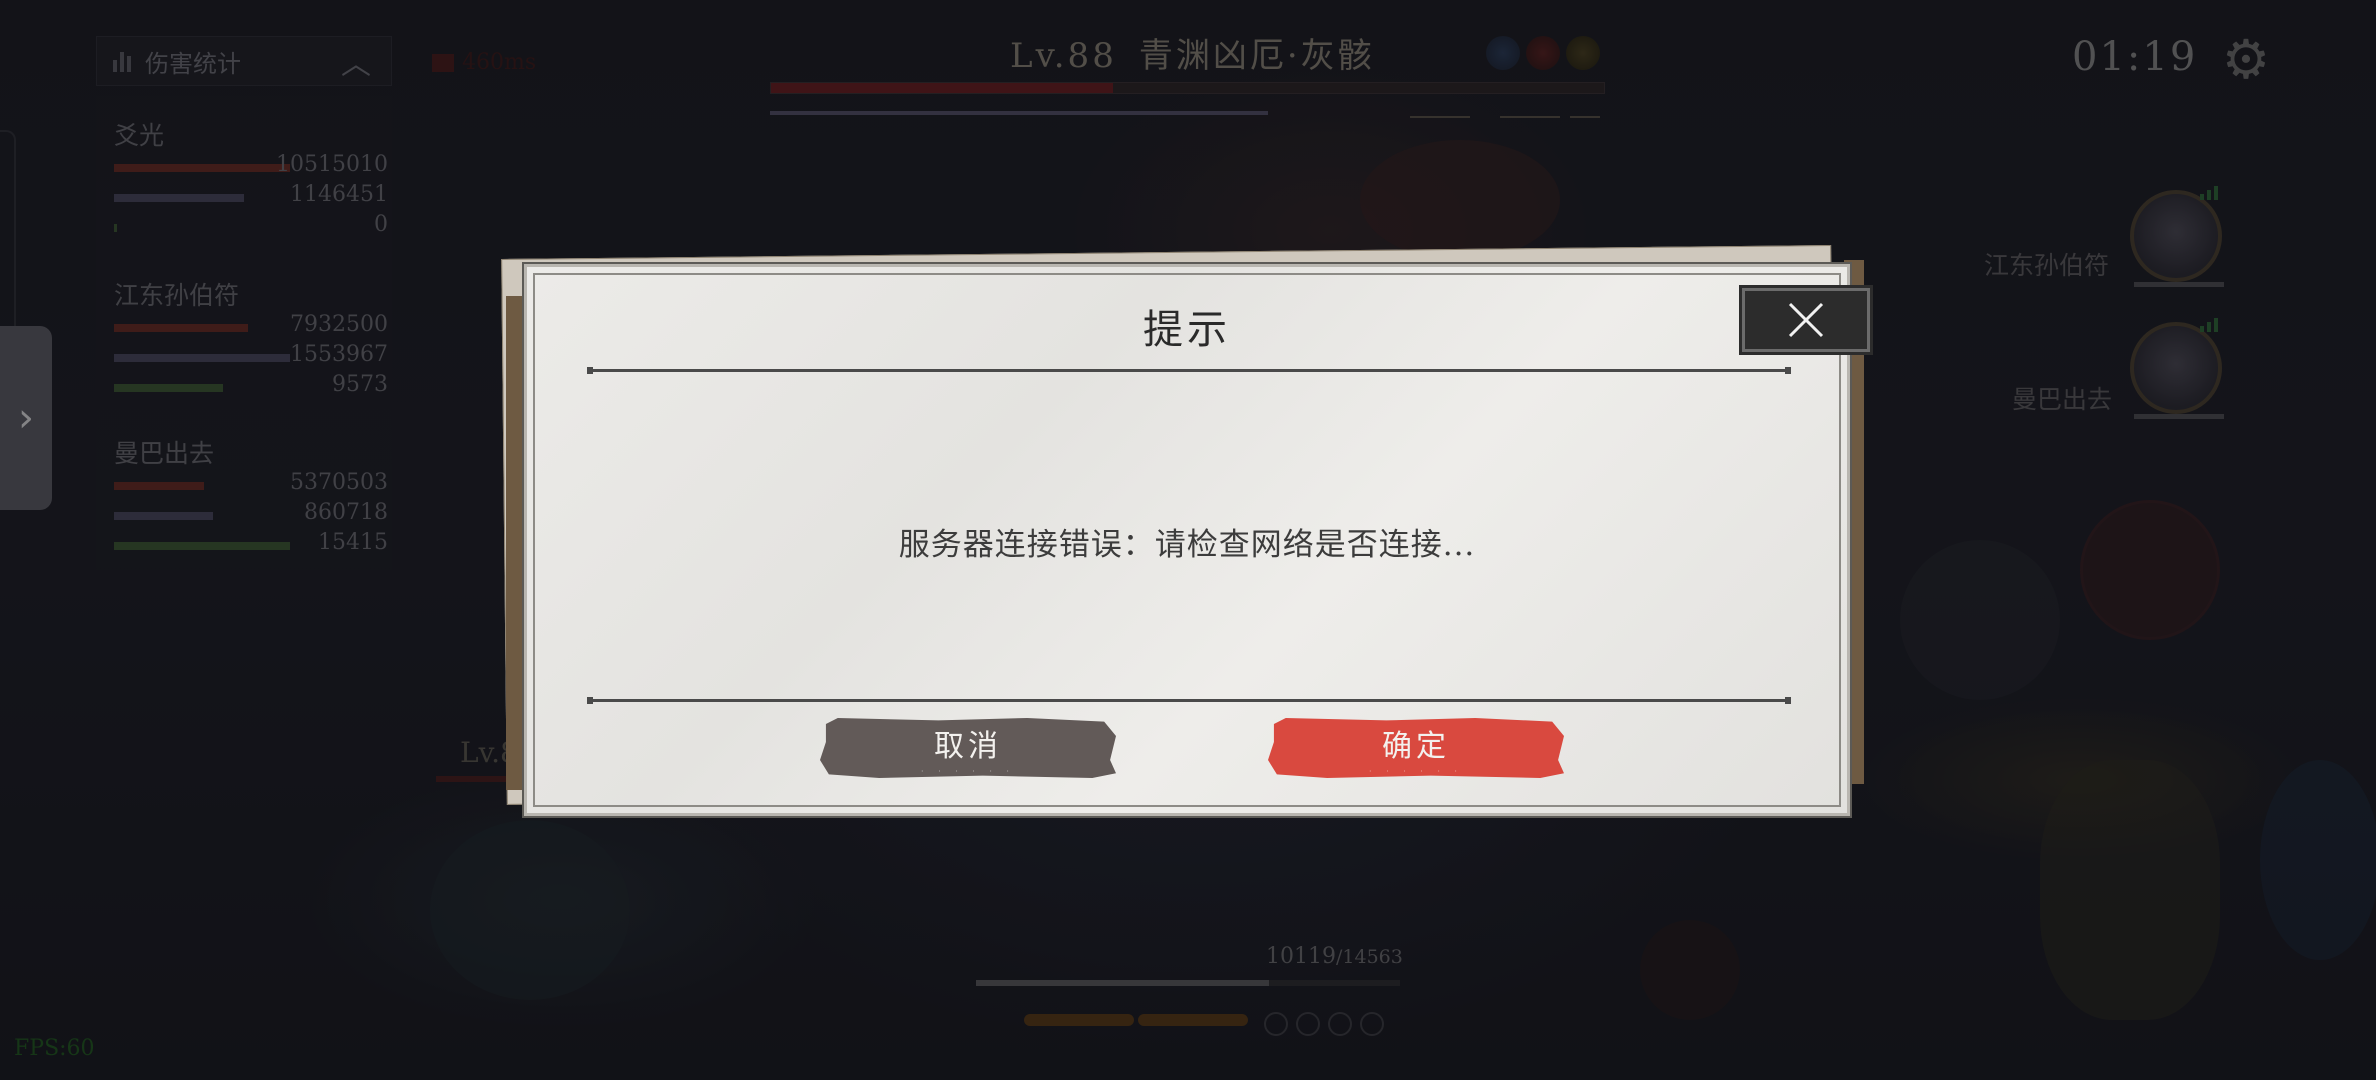 This screenshot has height=1080, width=2376. I want to click on cancel-button: 取消 · · · · · ·, so click(968, 748).